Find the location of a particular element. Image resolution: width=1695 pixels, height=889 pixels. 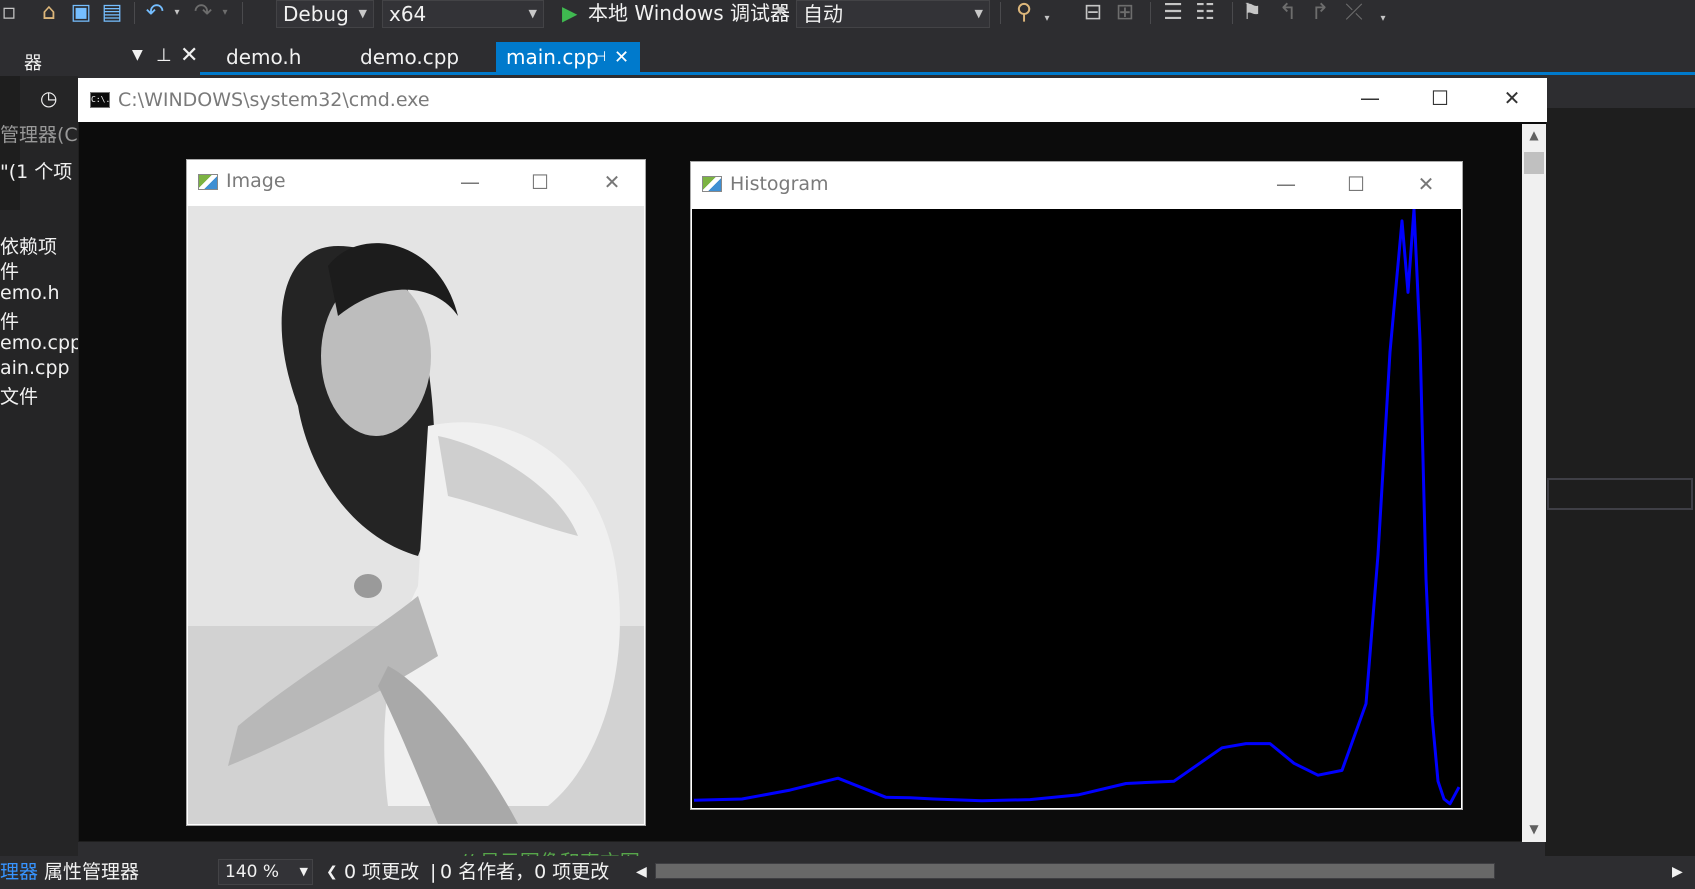

cmd-icon: C:\. is located at coordinates (100, 100).